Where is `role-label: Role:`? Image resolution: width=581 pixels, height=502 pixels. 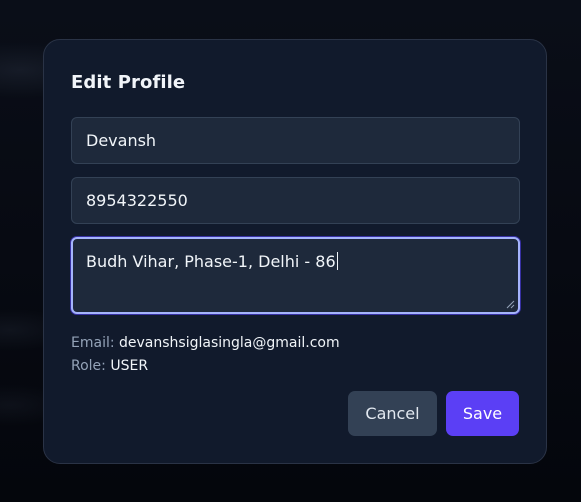 role-label: Role: is located at coordinates (88, 366).